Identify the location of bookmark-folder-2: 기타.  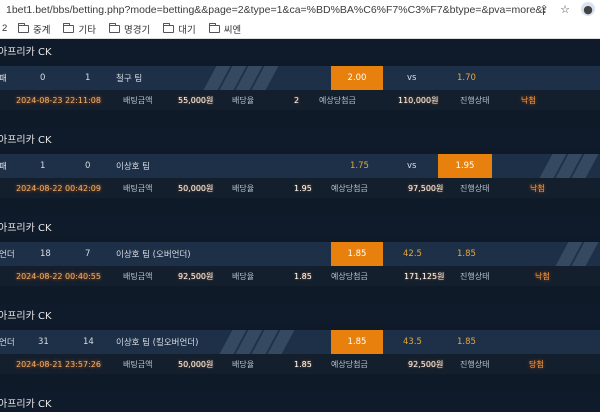
(79, 29).